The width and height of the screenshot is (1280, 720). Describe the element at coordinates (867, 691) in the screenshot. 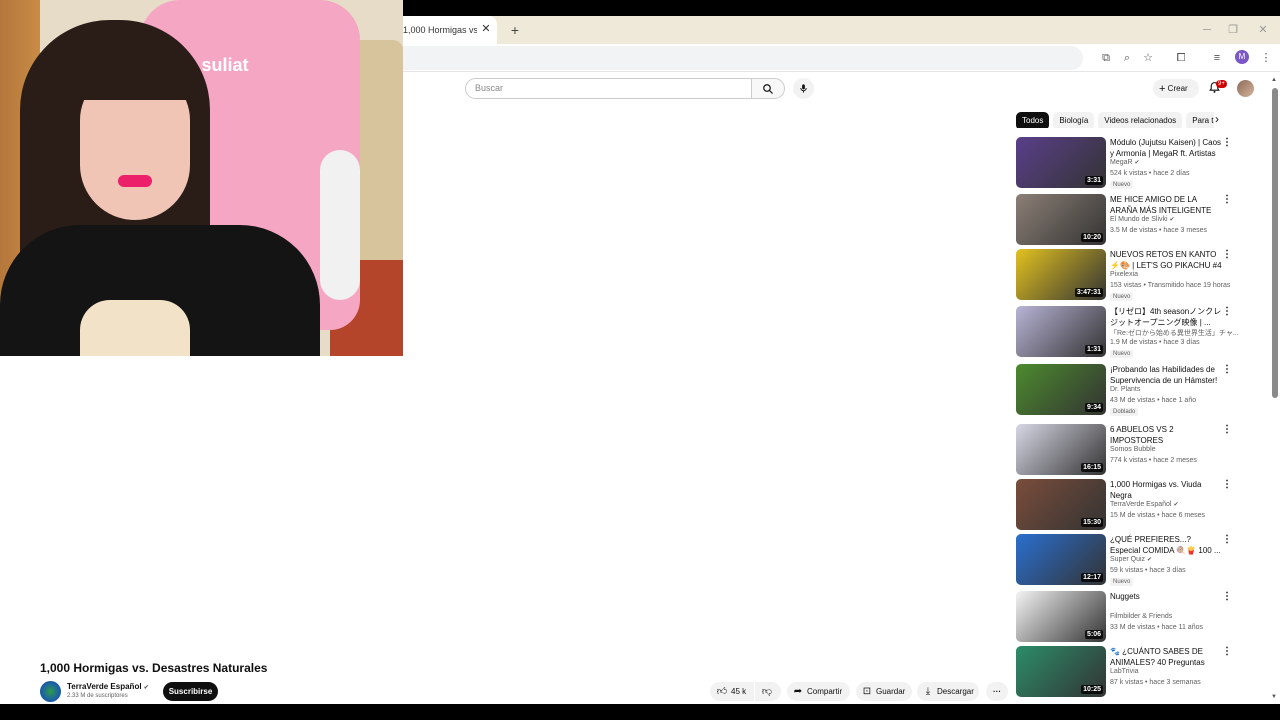

I see `bookmark-icon: ⊡` at that location.